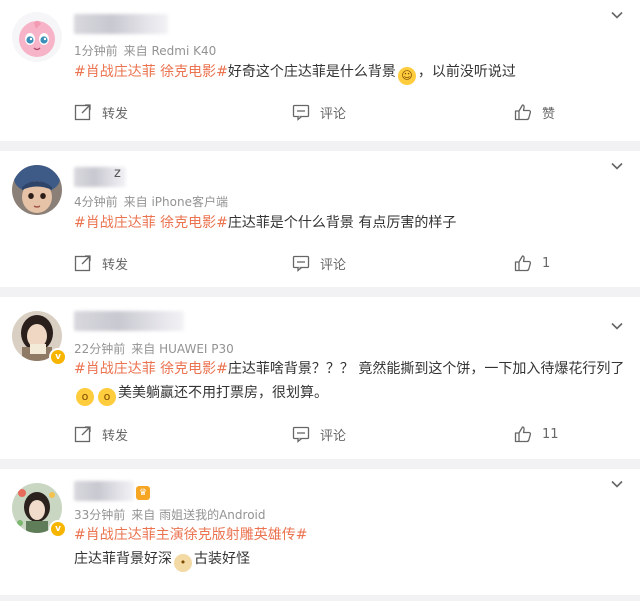 The image size is (640, 601). Describe the element at coordinates (426, 369) in the screenshot. I see `comment-body: 庄达菲啥背景？？？ 竟然能撕到这个饼，一下加入待爆花行列了` at that location.